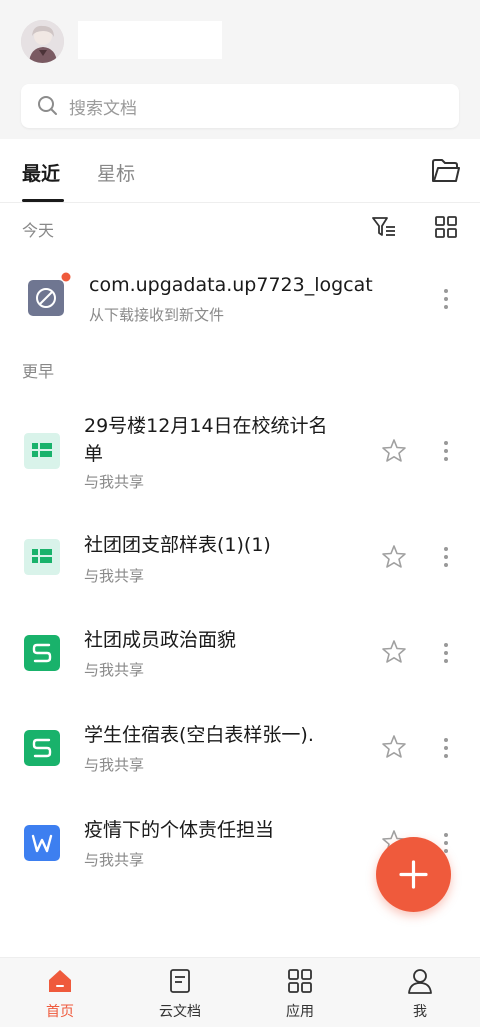  I want to click on list-item: 社团团支部样表(1)(1) 与我共享, so click(240, 558).